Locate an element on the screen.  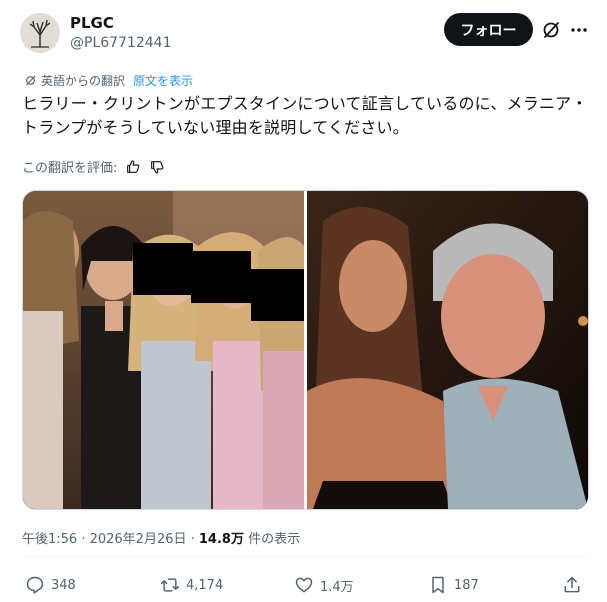
views-suffix: 件の表示 is located at coordinates (272, 539).